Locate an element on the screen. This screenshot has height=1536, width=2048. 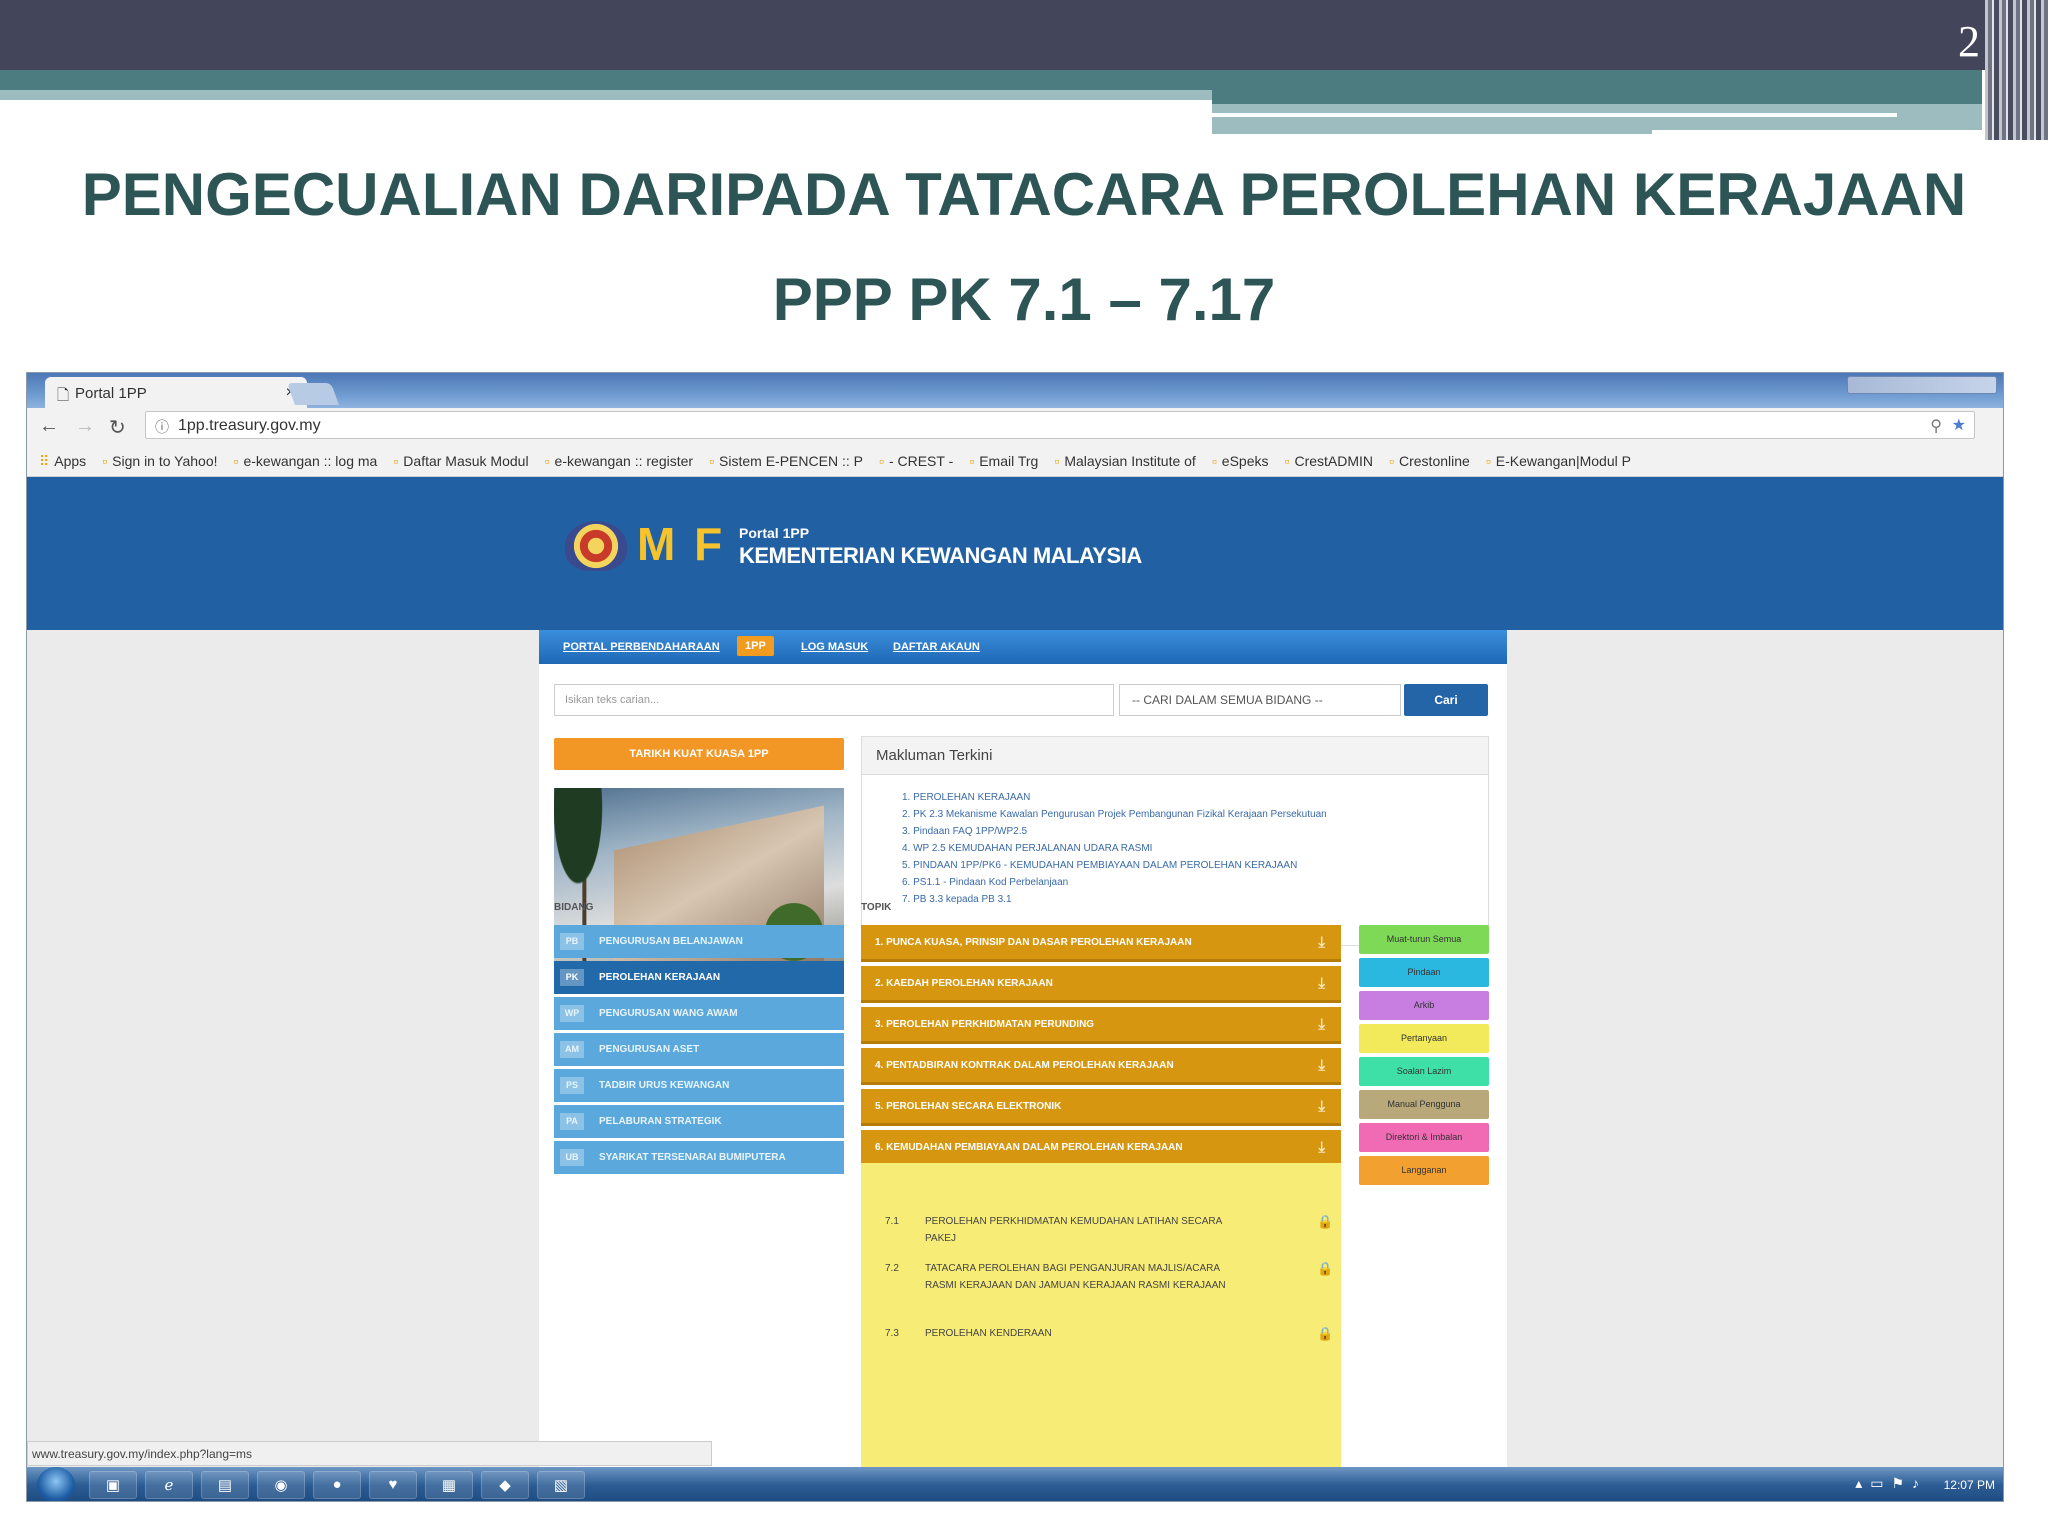
app-taskbar-icon: ▦ is located at coordinates (449, 1485).